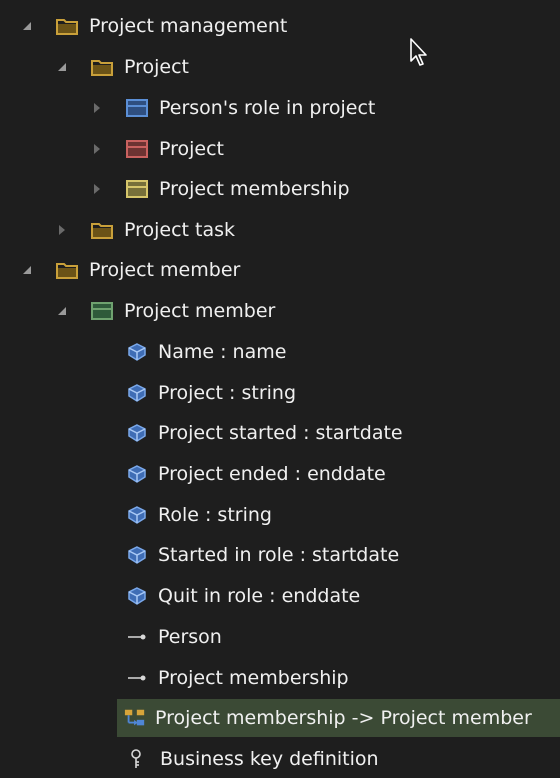  What do you see at coordinates (280, 67) in the screenshot?
I see `tree-node-project-folder: Project` at bounding box center [280, 67].